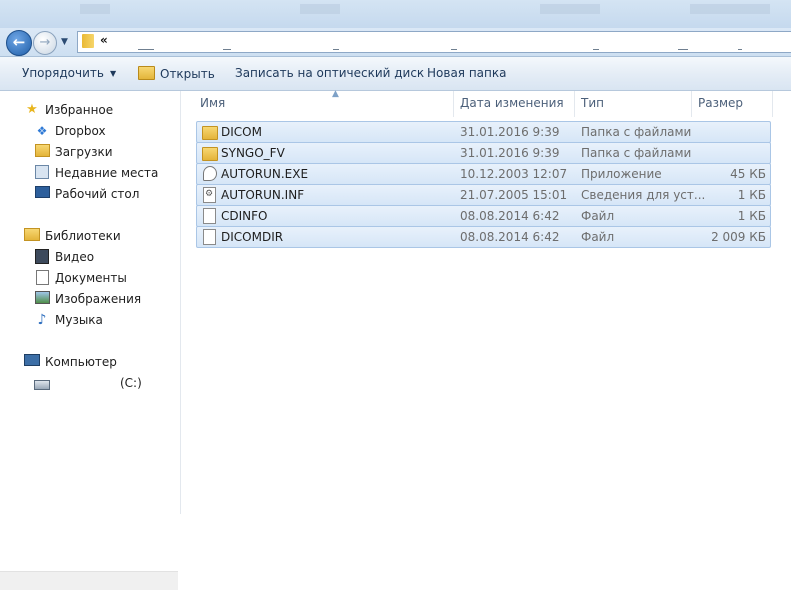  Describe the element at coordinates (721, 103) in the screenshot. I see `column-header-size-label: Размер` at that location.